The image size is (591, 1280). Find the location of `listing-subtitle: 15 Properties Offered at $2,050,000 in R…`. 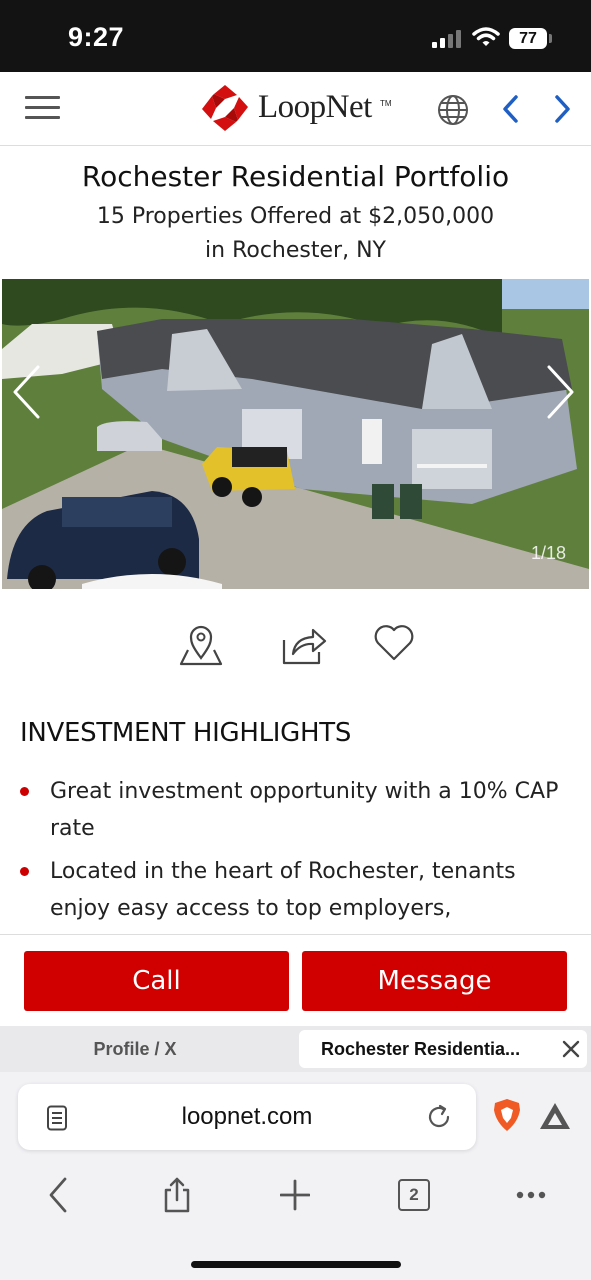

listing-subtitle: 15 Properties Offered at $2,050,000 in R… is located at coordinates (295, 234).